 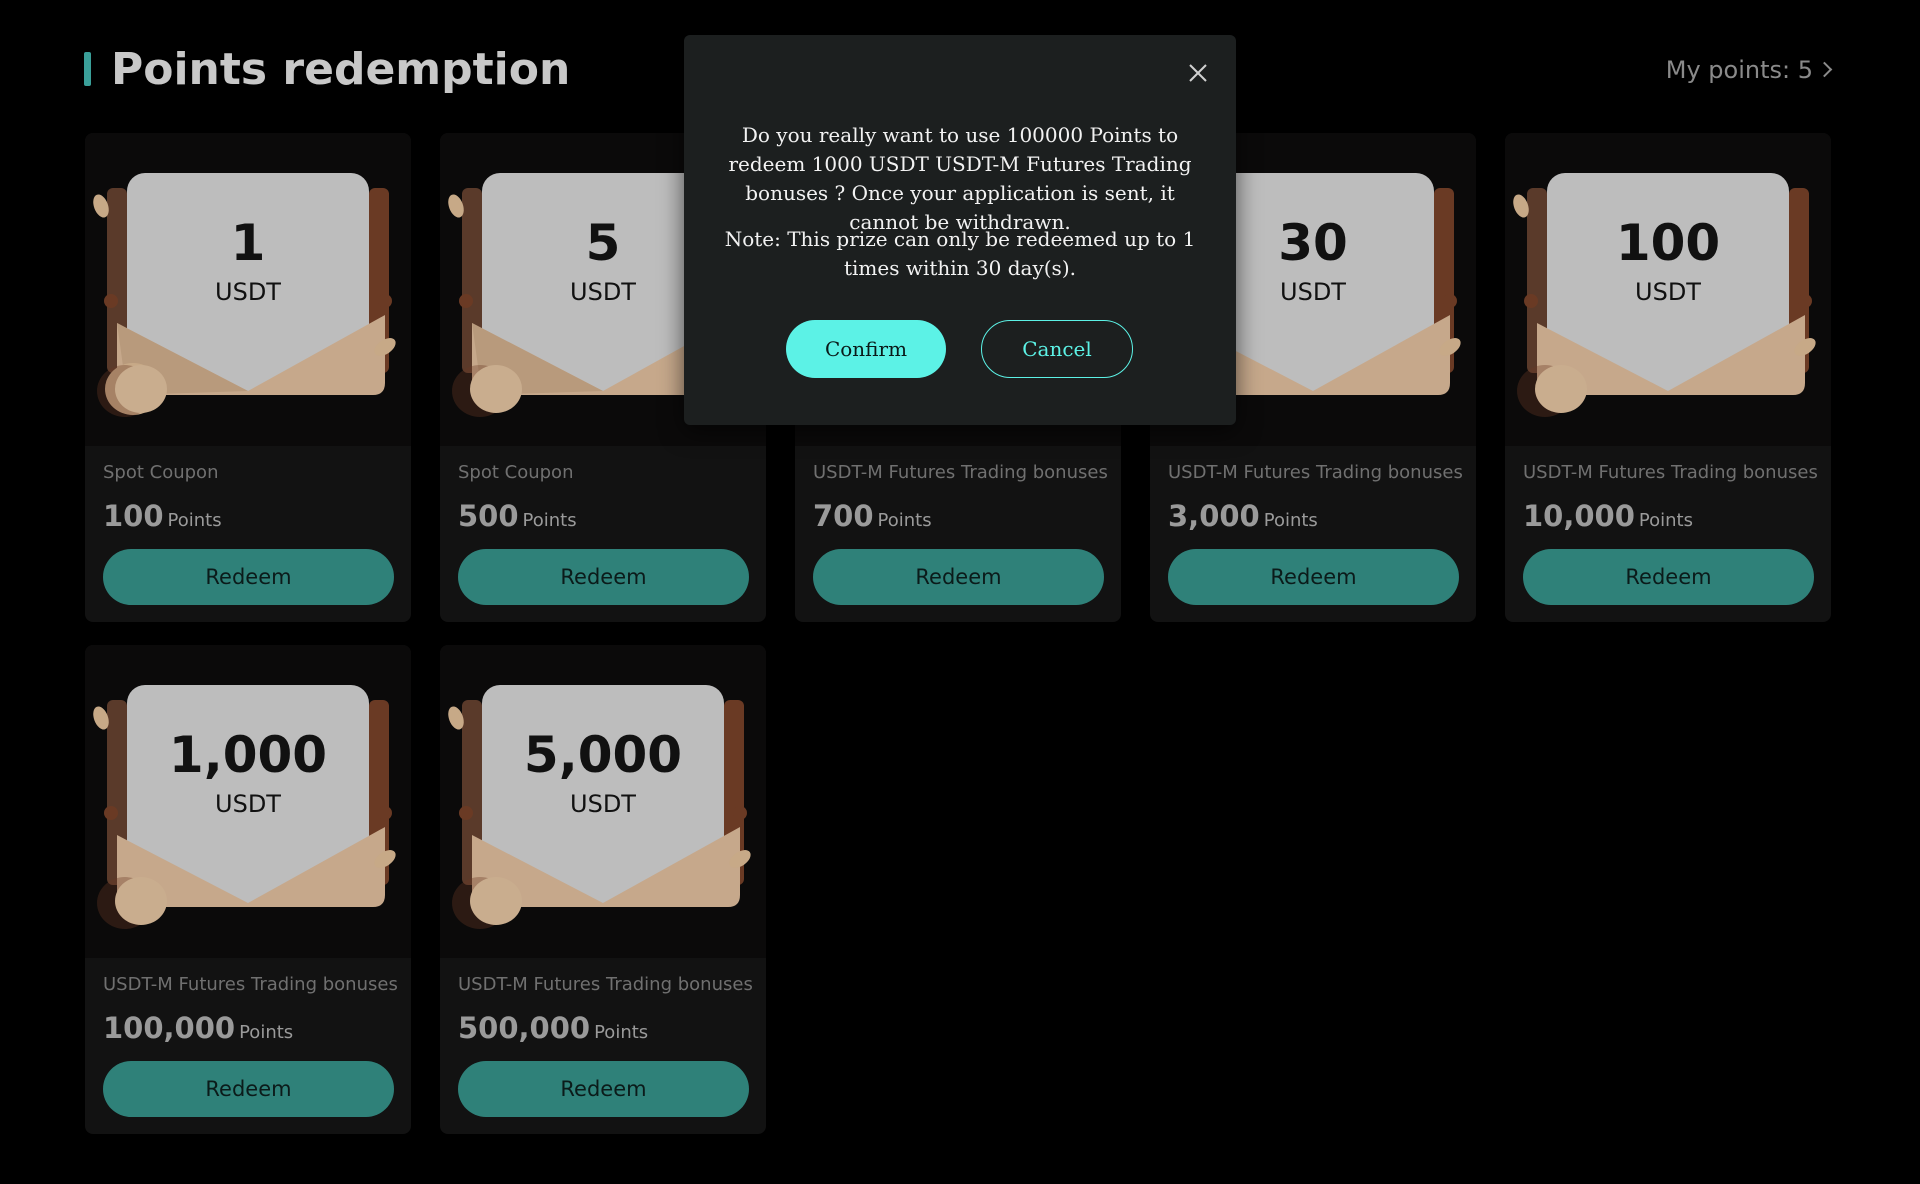 I want to click on reward-card: 1 USDT Spot Coupon 100 Points Redeem, so click(x=248, y=377).